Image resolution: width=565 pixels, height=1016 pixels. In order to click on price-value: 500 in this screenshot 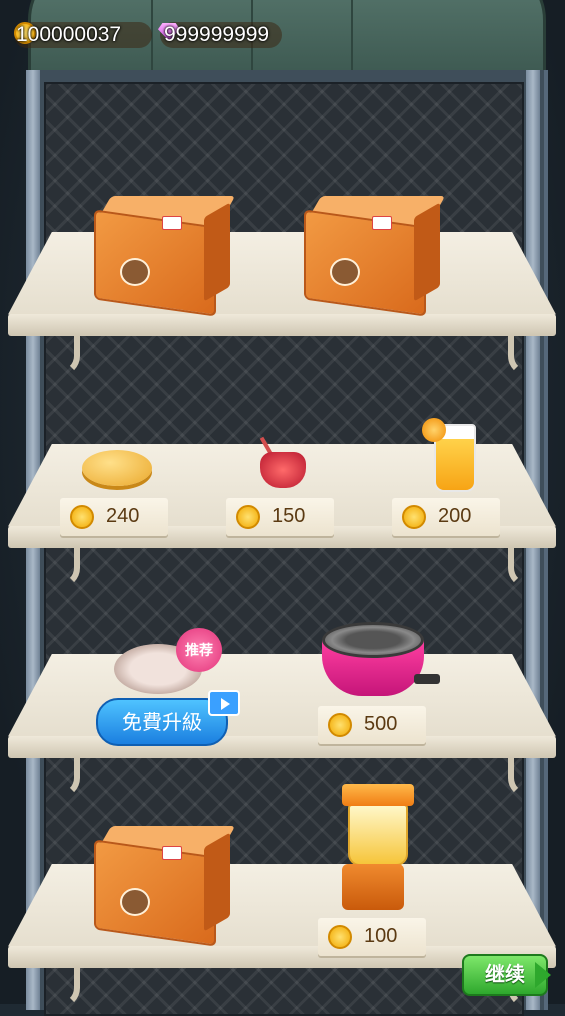, I will do `click(381, 724)`.